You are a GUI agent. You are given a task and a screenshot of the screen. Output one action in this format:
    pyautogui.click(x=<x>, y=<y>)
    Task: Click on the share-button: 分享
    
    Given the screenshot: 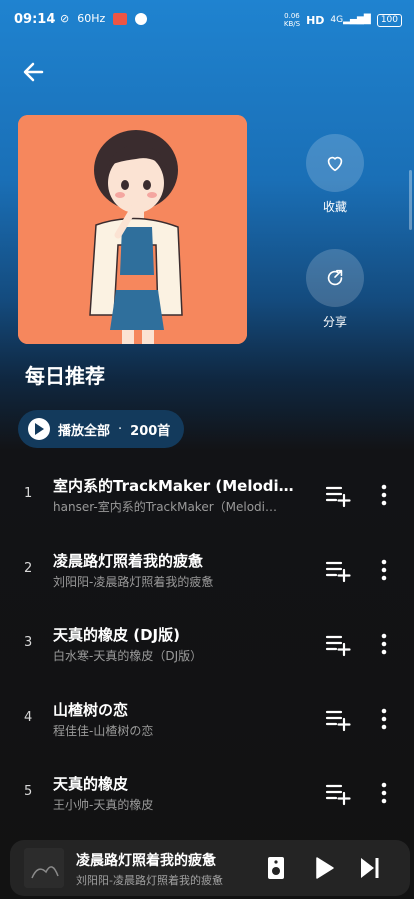 What is the action you would take?
    pyautogui.click(x=335, y=289)
    